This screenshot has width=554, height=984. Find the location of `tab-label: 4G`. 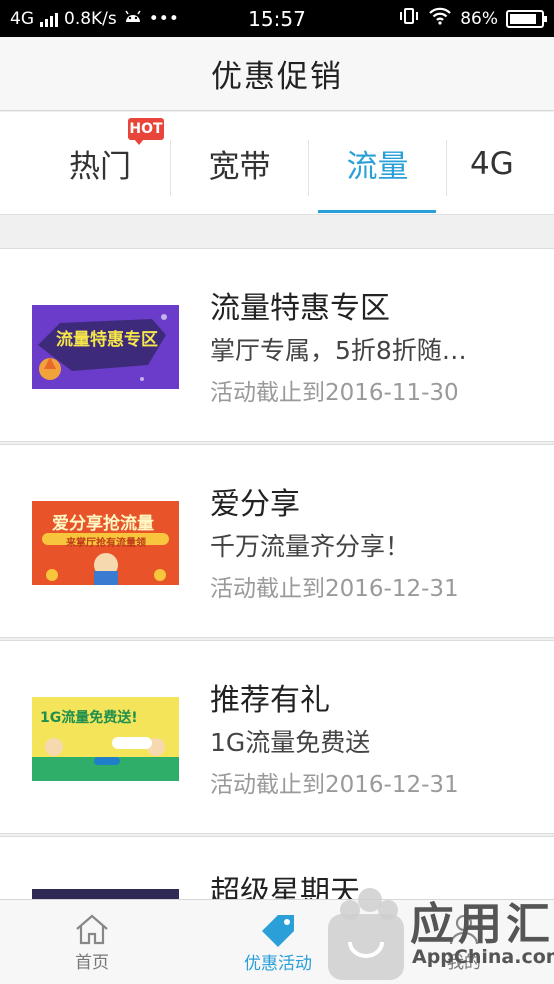

tab-label: 4G is located at coordinates (492, 163).